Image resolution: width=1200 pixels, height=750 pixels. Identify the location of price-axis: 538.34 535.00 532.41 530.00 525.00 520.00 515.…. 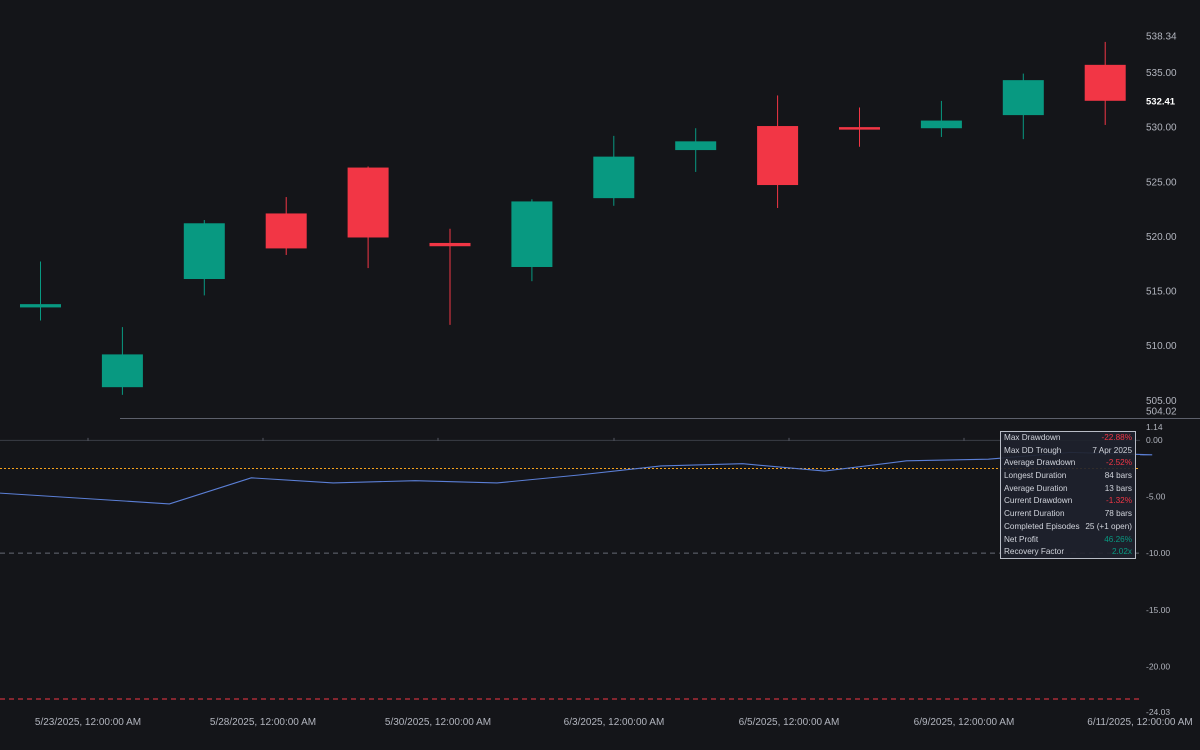
(1161, 225).